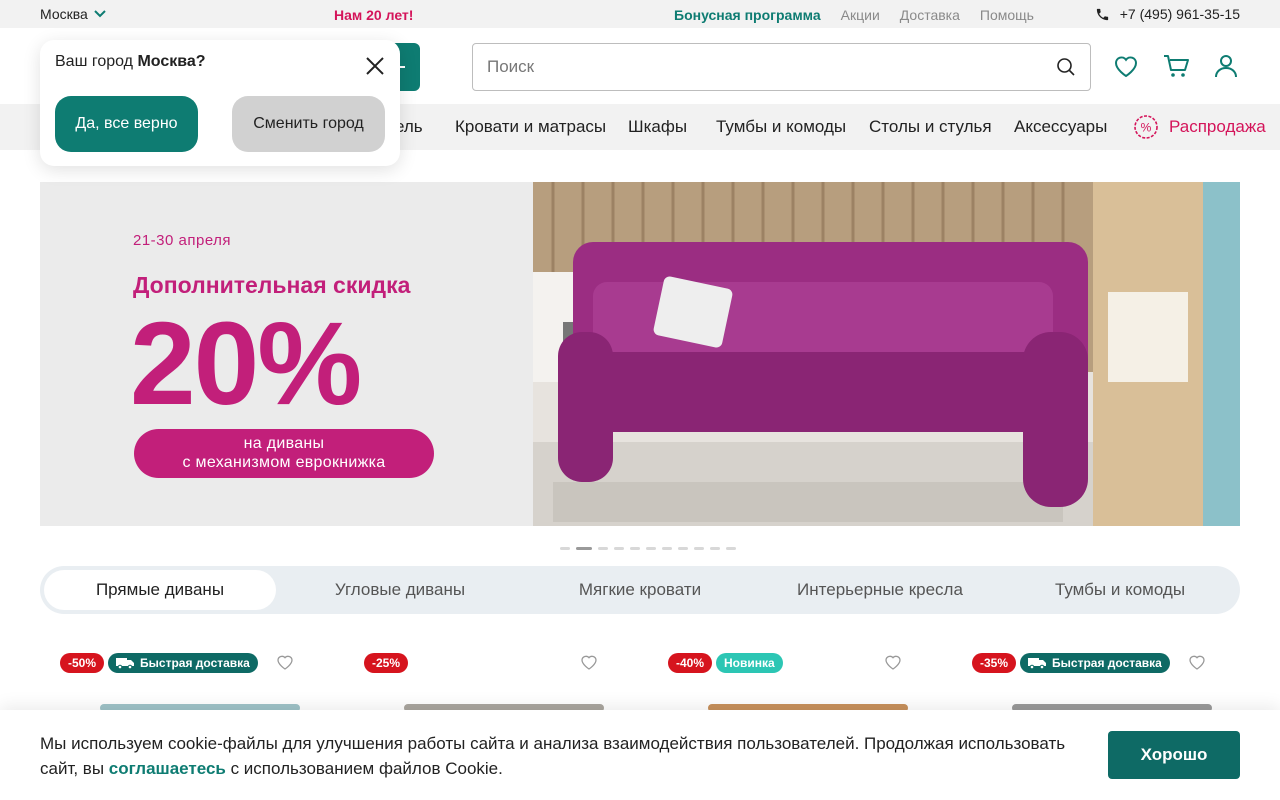 This screenshot has height=800, width=1280. I want to click on cart-icon, so click(1176, 66).